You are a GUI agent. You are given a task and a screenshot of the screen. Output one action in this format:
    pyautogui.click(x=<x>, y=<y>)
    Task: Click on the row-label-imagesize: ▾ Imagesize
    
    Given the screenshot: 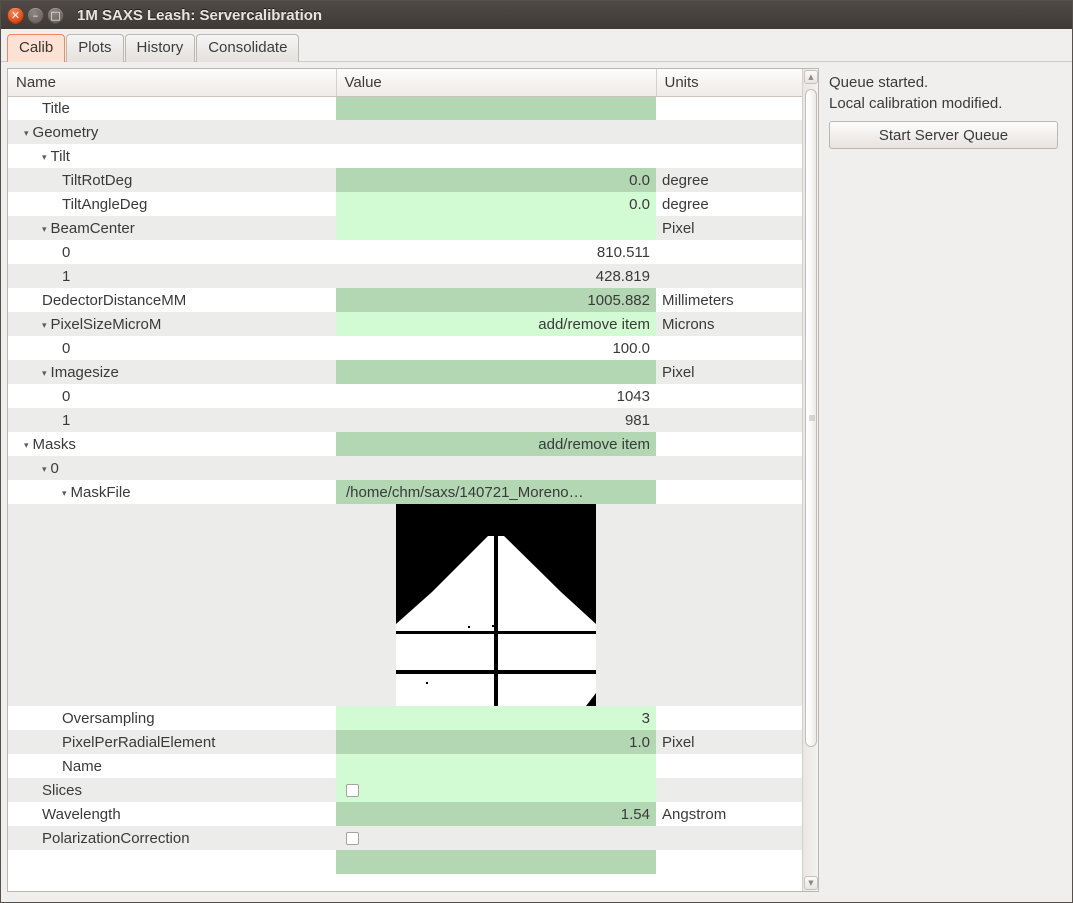 What is the action you would take?
    pyautogui.click(x=172, y=372)
    